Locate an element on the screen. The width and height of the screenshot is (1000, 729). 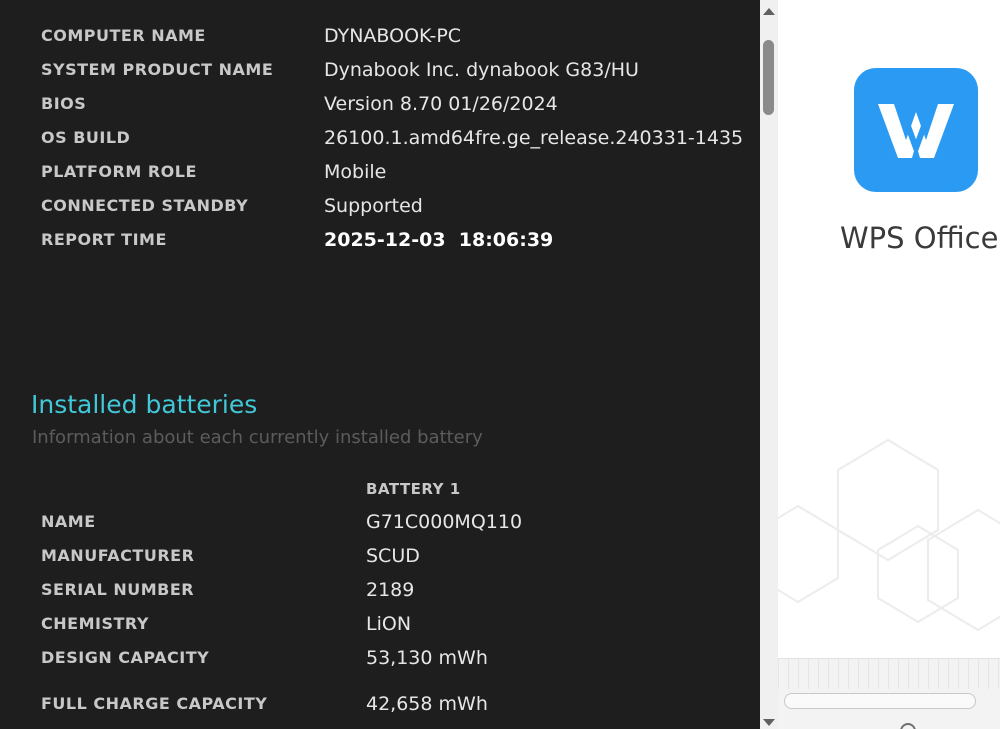
wps-logo-icon is located at coordinates (916, 130).